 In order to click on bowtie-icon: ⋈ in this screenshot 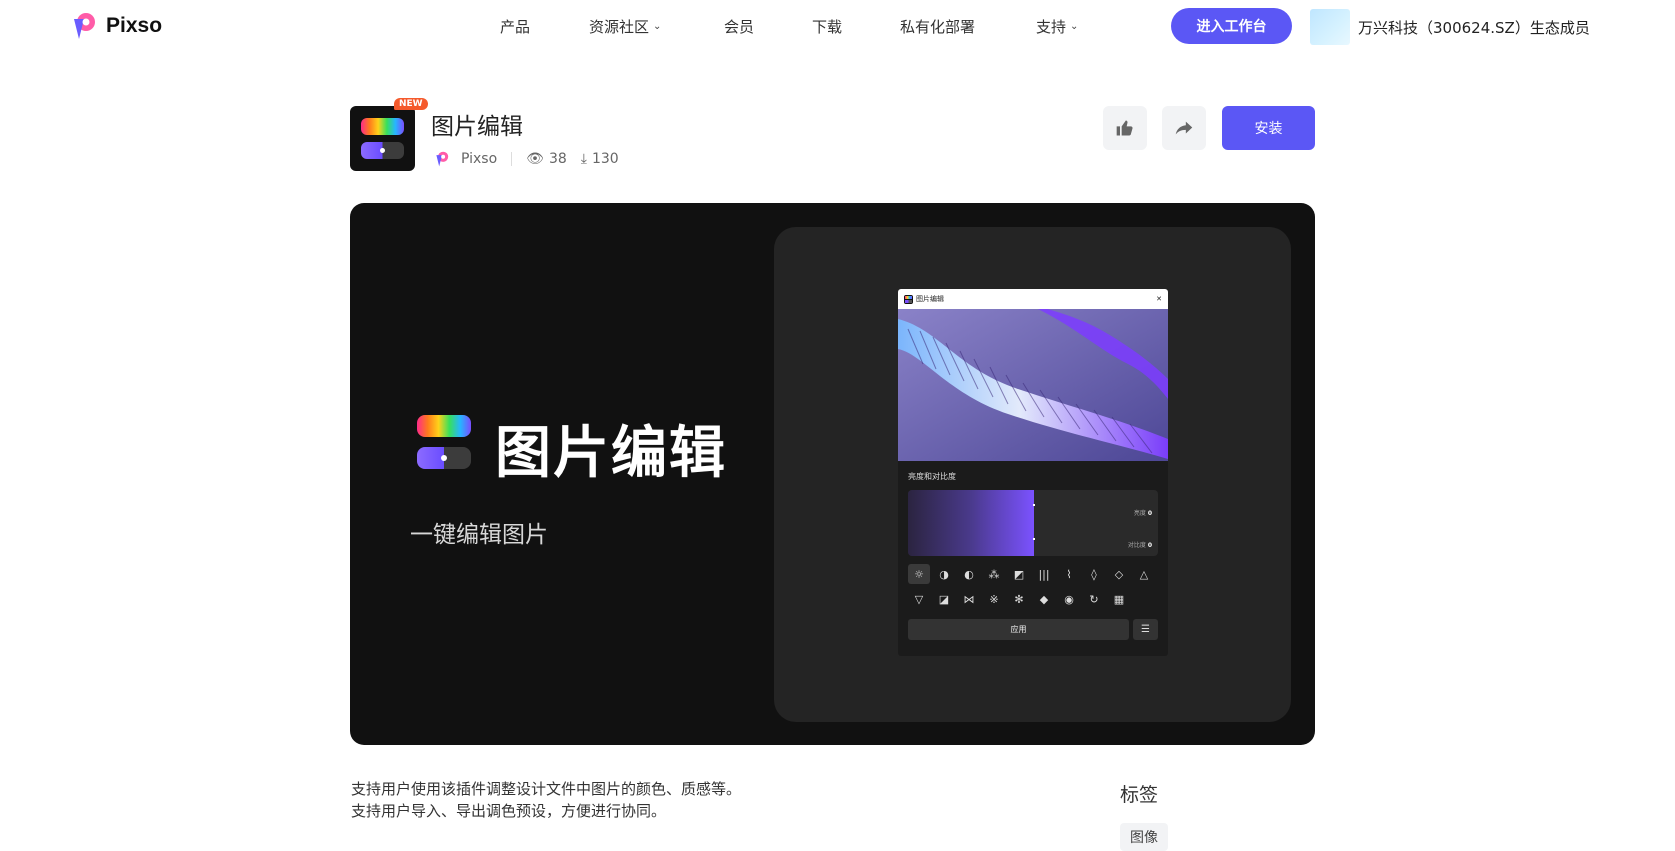, I will do `click(969, 599)`.